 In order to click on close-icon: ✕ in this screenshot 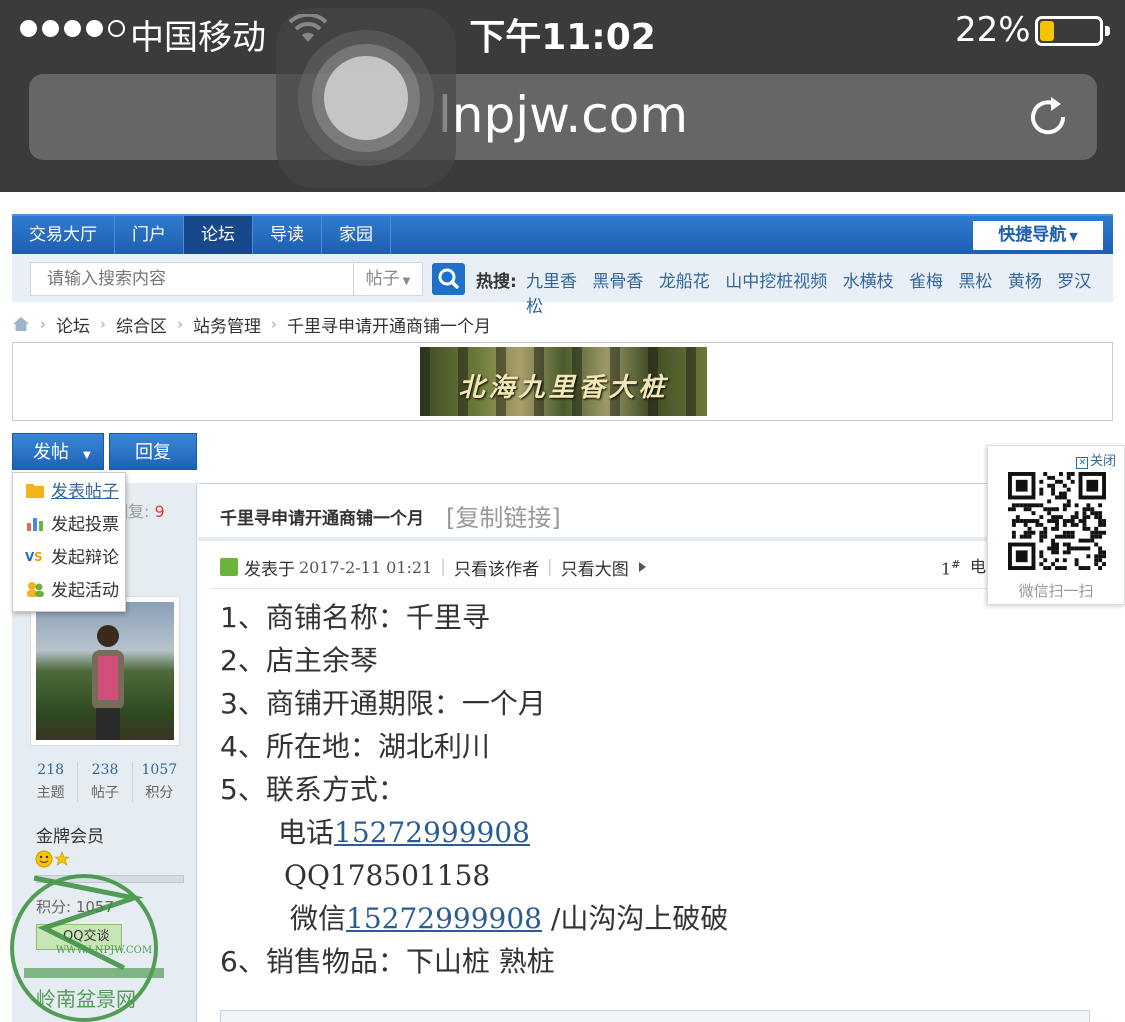, I will do `click(1082, 463)`.